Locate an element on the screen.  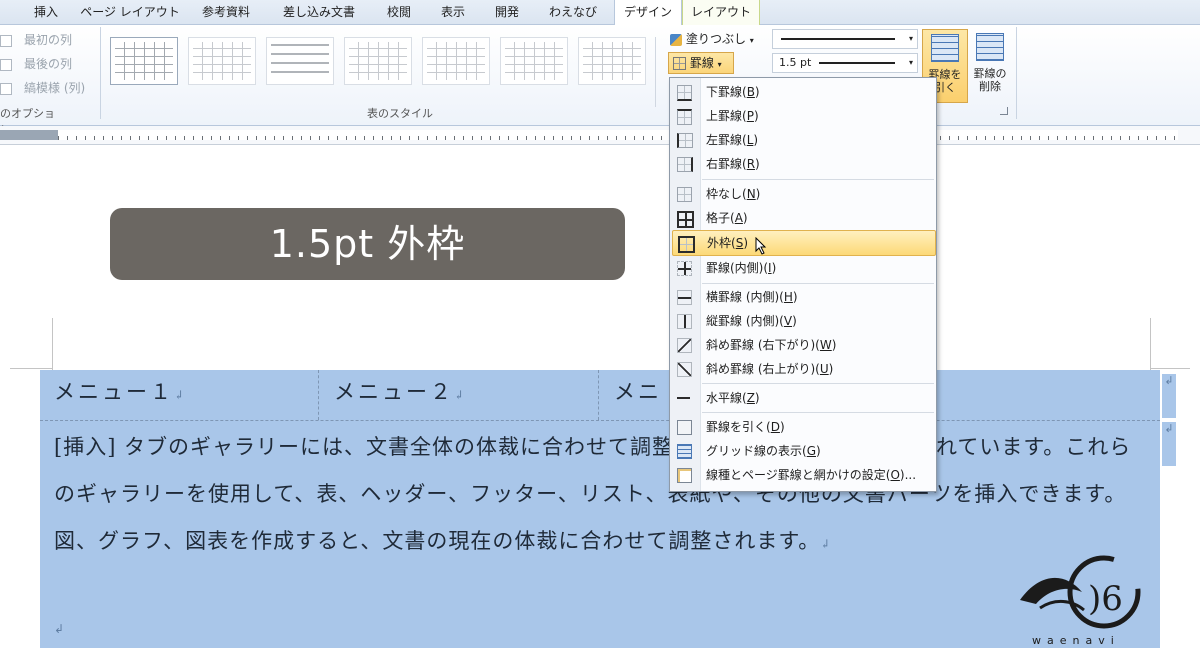
all-borders-icon is located at coordinates (685, 219).